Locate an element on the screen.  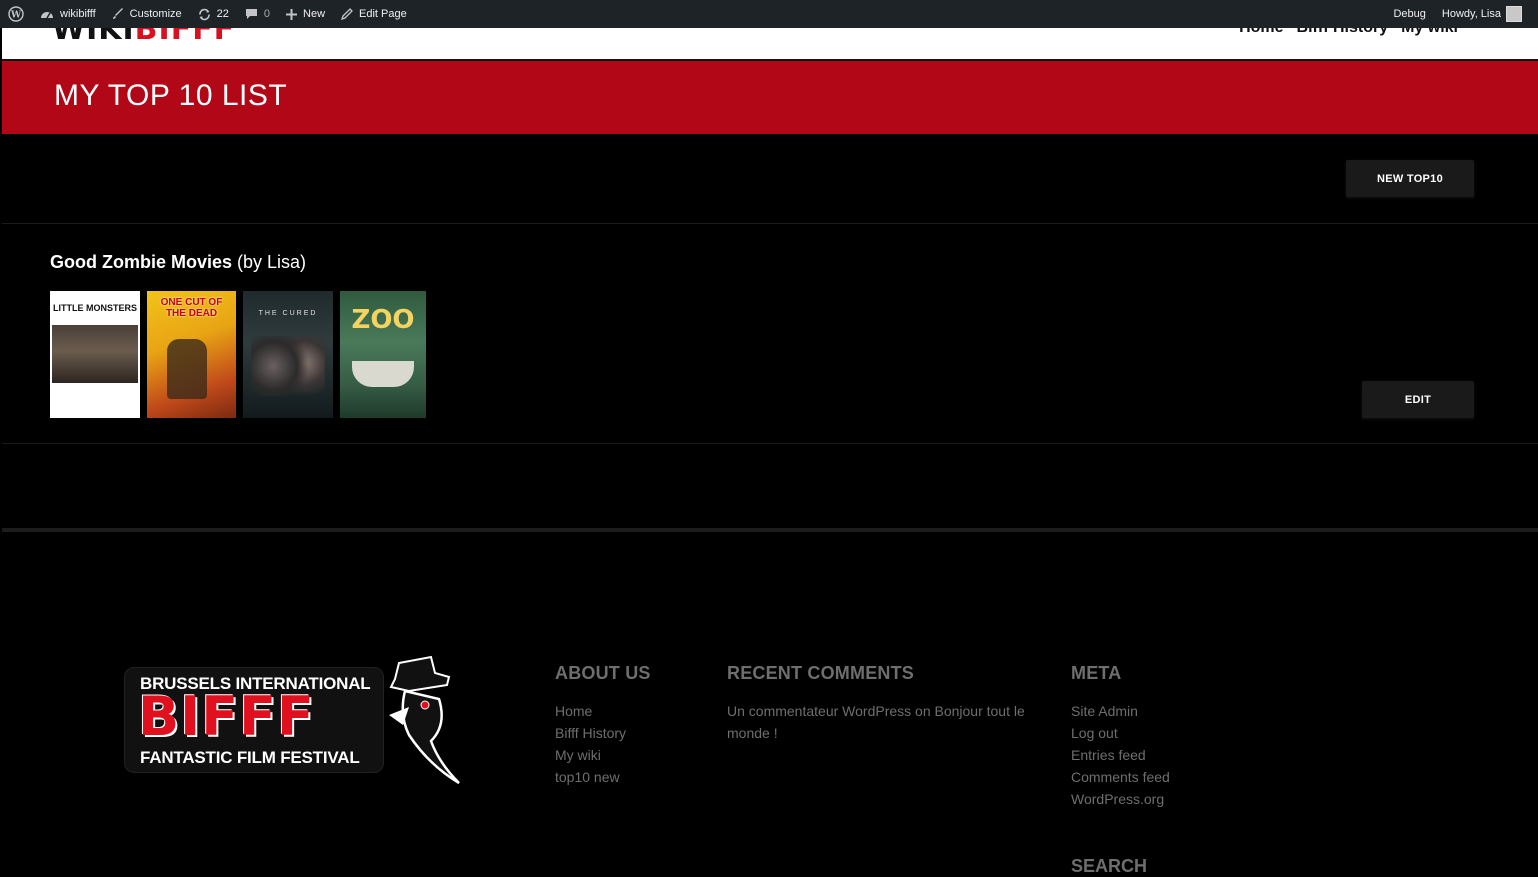
edit-page-label: Edit Page is located at coordinates (383, 14).